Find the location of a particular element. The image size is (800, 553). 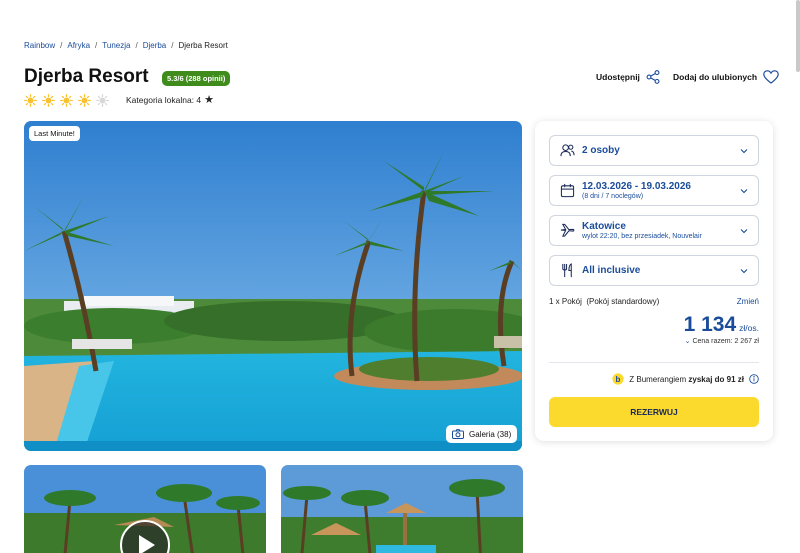

favorite-label: Dodaj do ulubionych is located at coordinates (715, 77).